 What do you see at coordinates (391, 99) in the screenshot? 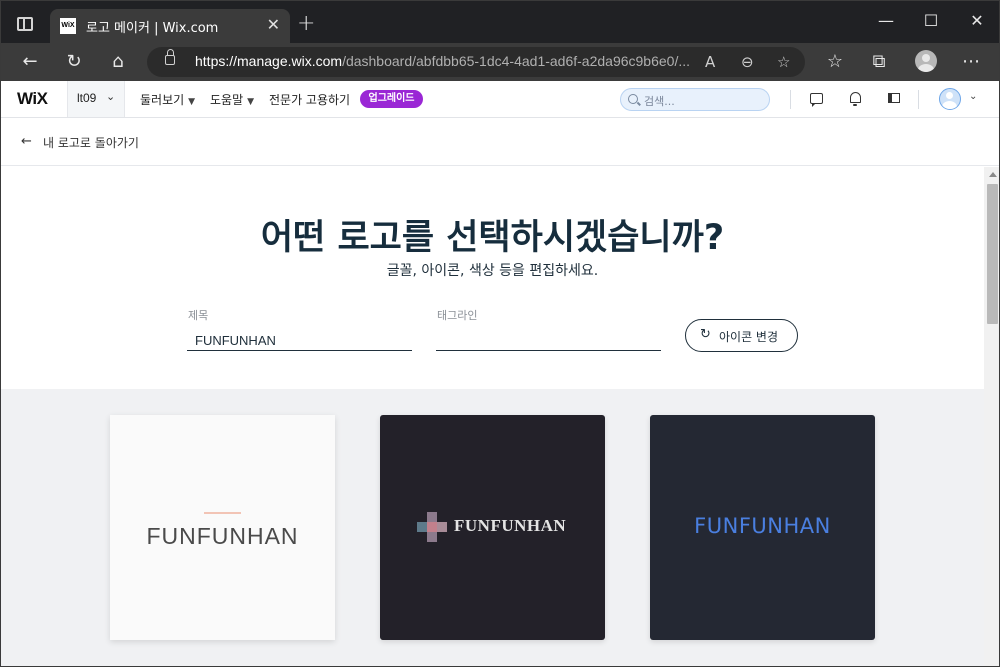
I see `upgrade-button: 업그레이드` at bounding box center [391, 99].